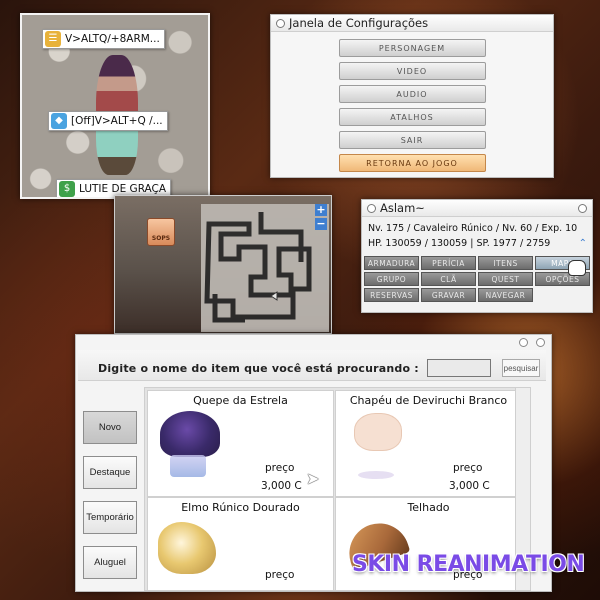 The width and height of the screenshot is (600, 600). I want to click on window-dot-right-icon, so click(582, 208).